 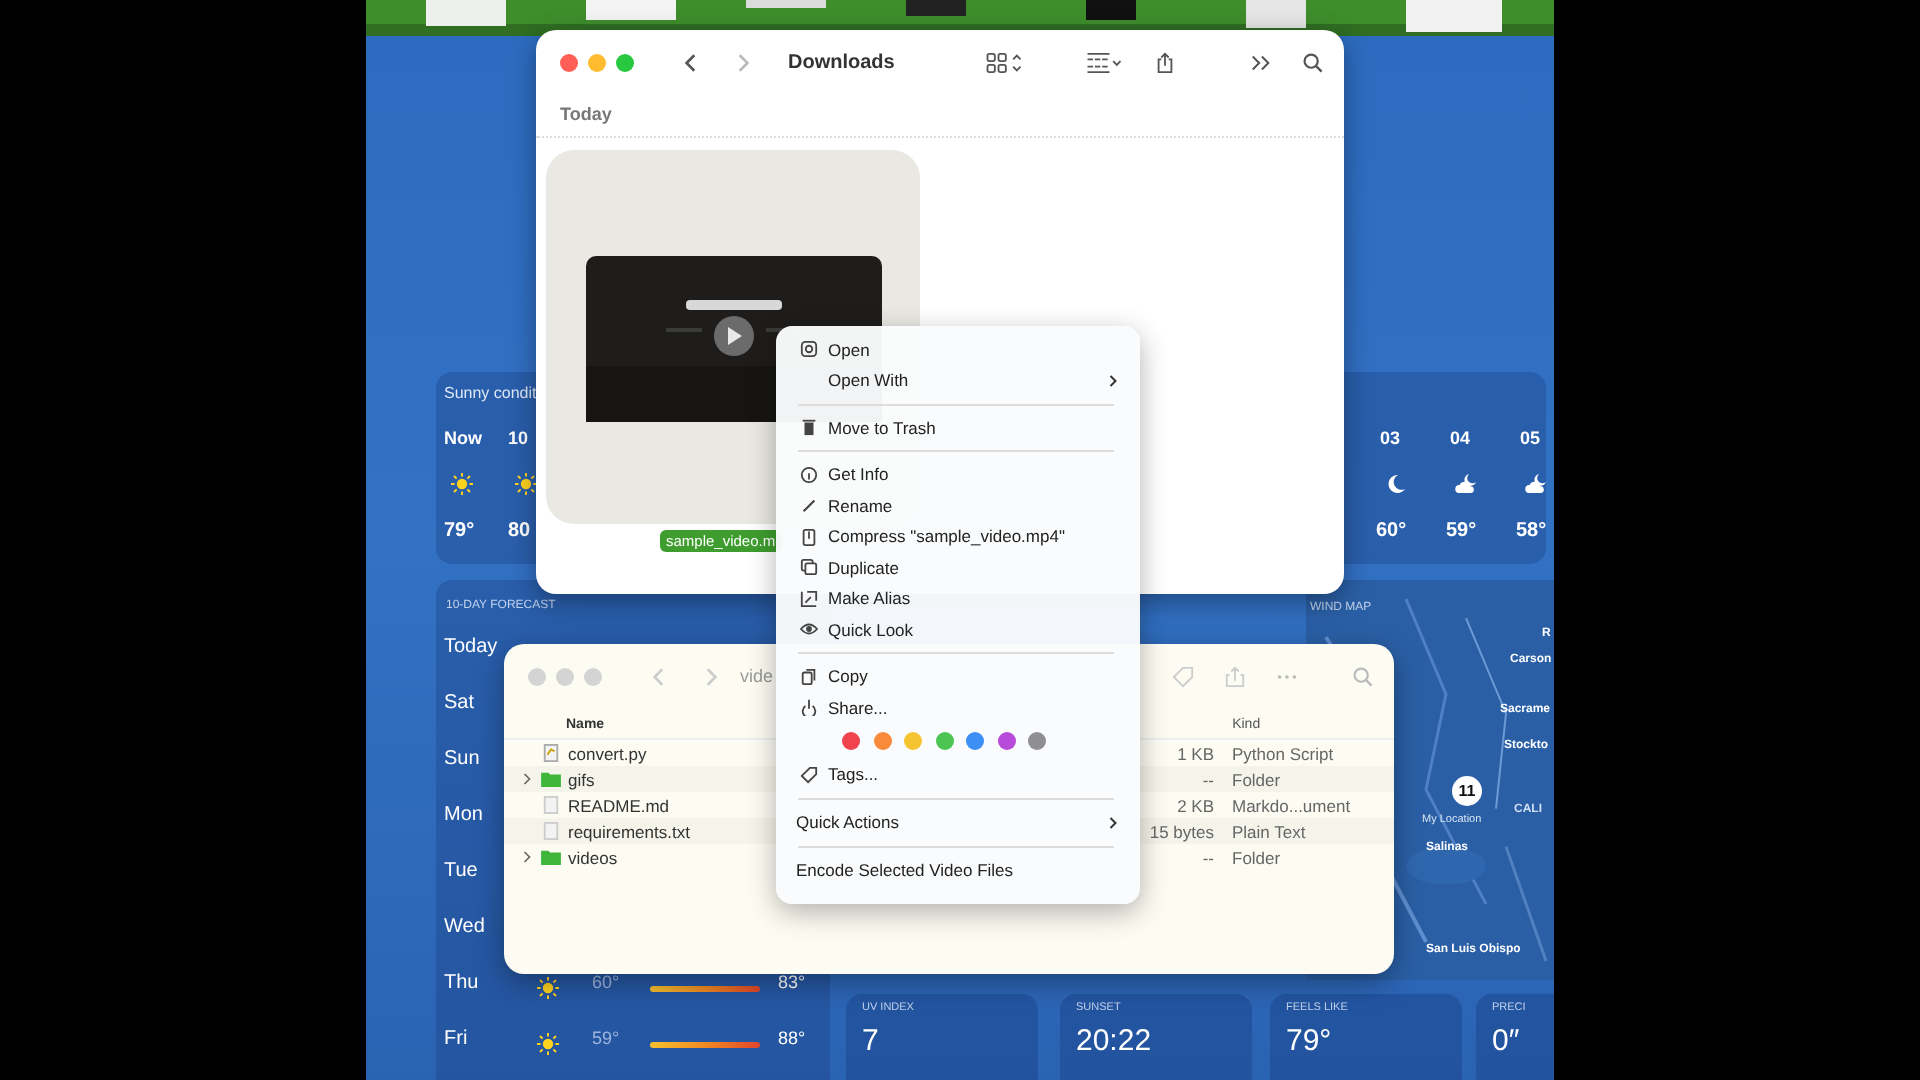 What do you see at coordinates (1261, 62) in the screenshot?
I see `more-icon` at bounding box center [1261, 62].